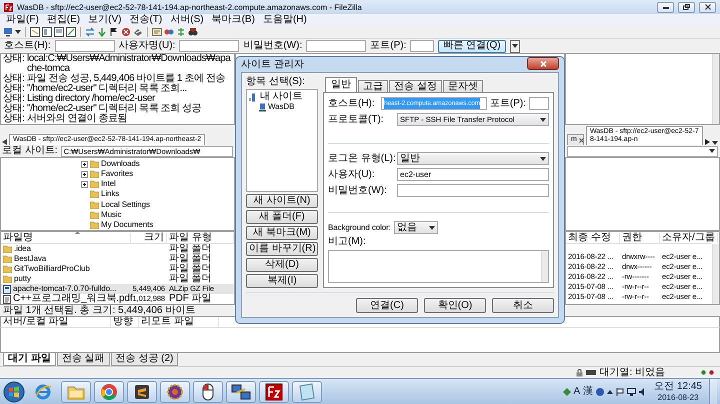 Image resolution: width=720 pixels, height=404 pixels. What do you see at coordinates (282, 201) in the screenshot?
I see `site-action-button: 새 사이트(N)` at bounding box center [282, 201].